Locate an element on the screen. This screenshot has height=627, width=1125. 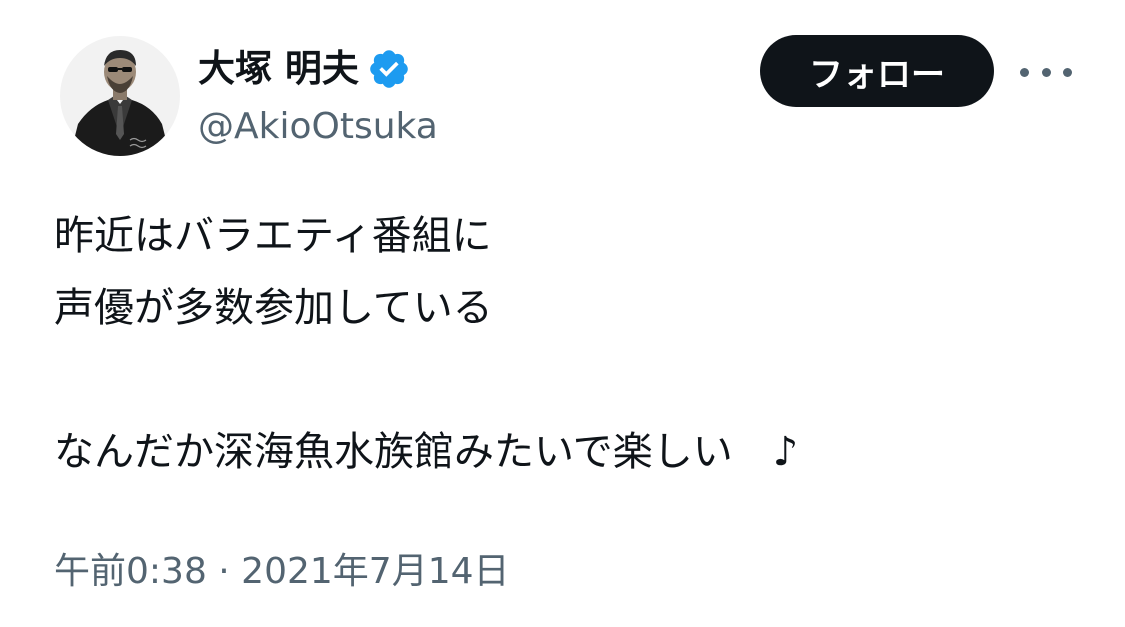
tweet-line: 昨近はバラエティ番組に is located at coordinates (273, 236).